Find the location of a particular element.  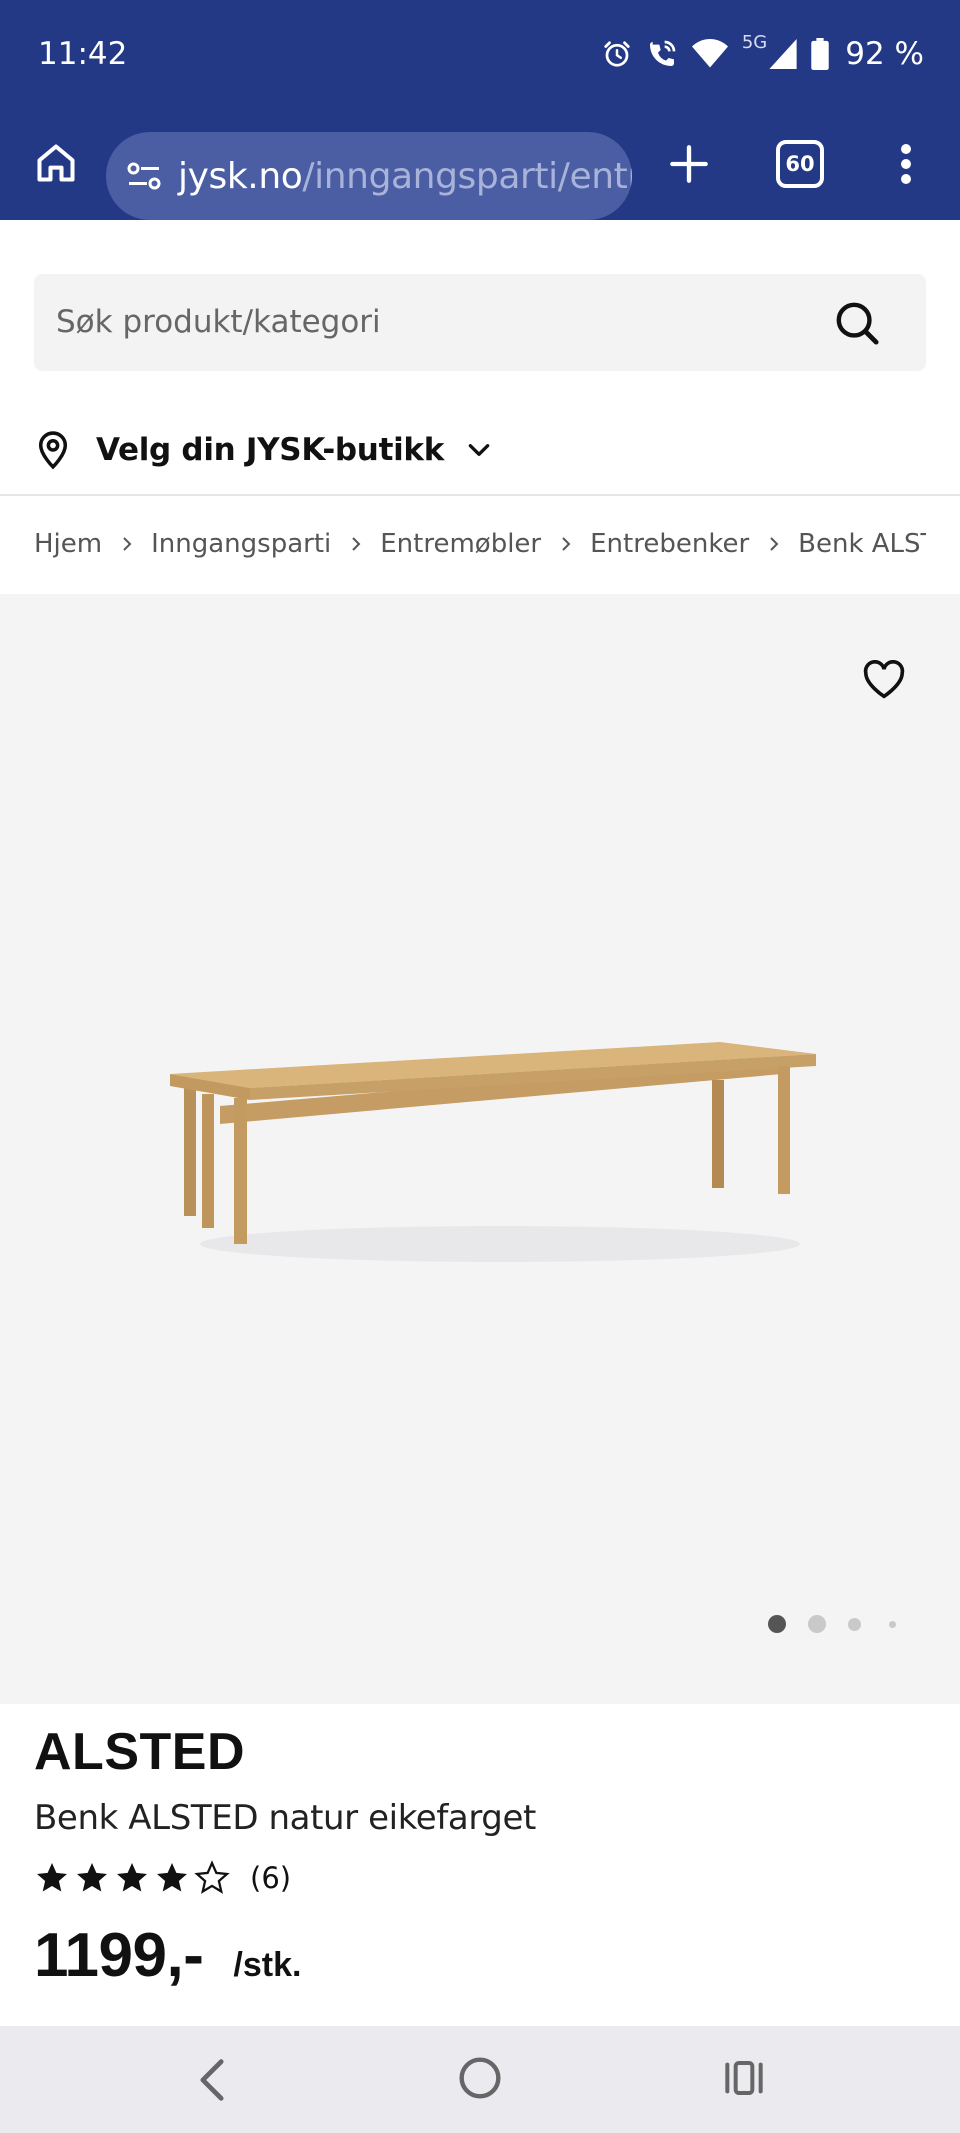

home-circle-icon is located at coordinates (480, 2078).